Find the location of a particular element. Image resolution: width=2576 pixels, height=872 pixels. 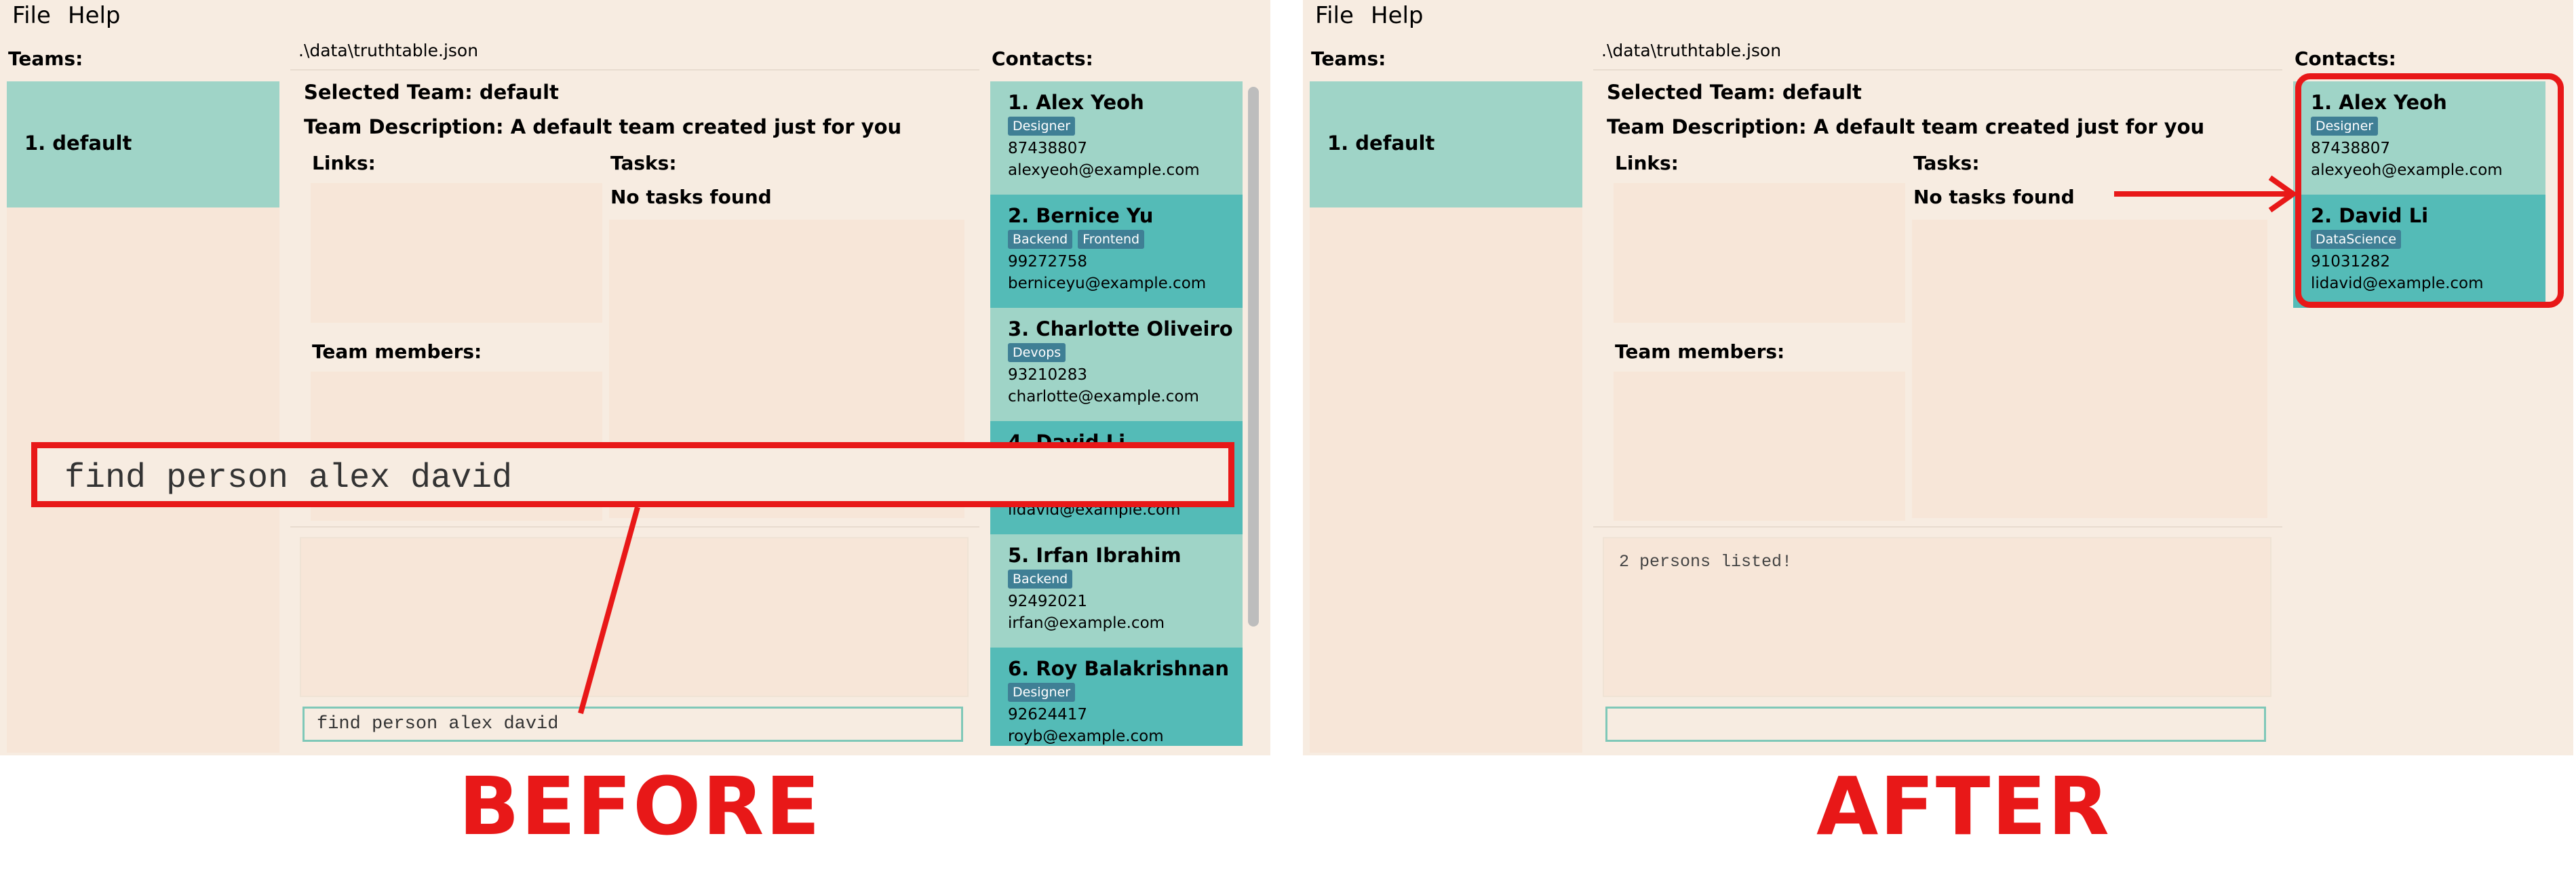

contact-phone: 92624417 is located at coordinates (1048, 715).